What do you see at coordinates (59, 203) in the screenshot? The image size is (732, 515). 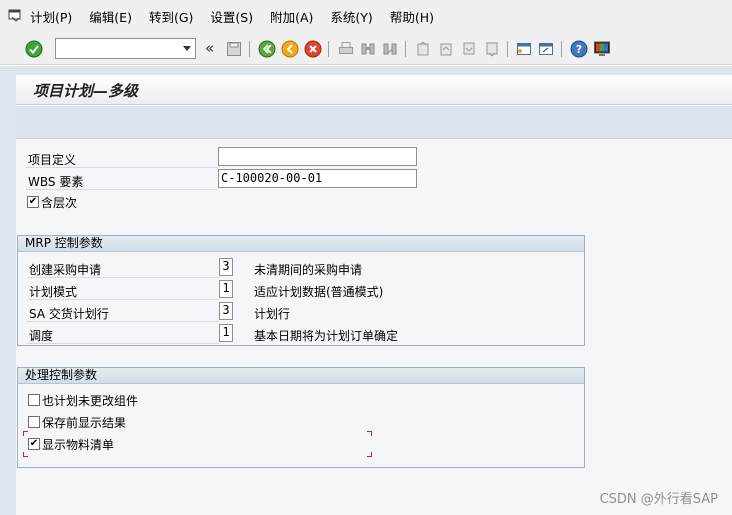 I see `with-hierarchy-label: 含层次` at bounding box center [59, 203].